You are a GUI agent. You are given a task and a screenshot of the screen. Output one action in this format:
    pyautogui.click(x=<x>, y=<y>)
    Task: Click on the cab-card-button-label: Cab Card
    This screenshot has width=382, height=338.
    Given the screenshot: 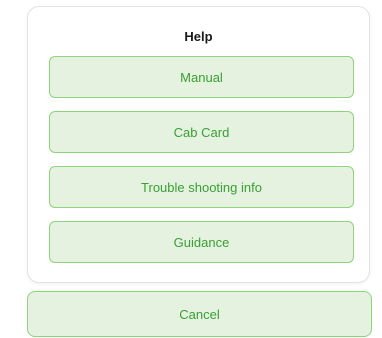 What is the action you would take?
    pyautogui.click(x=201, y=132)
    